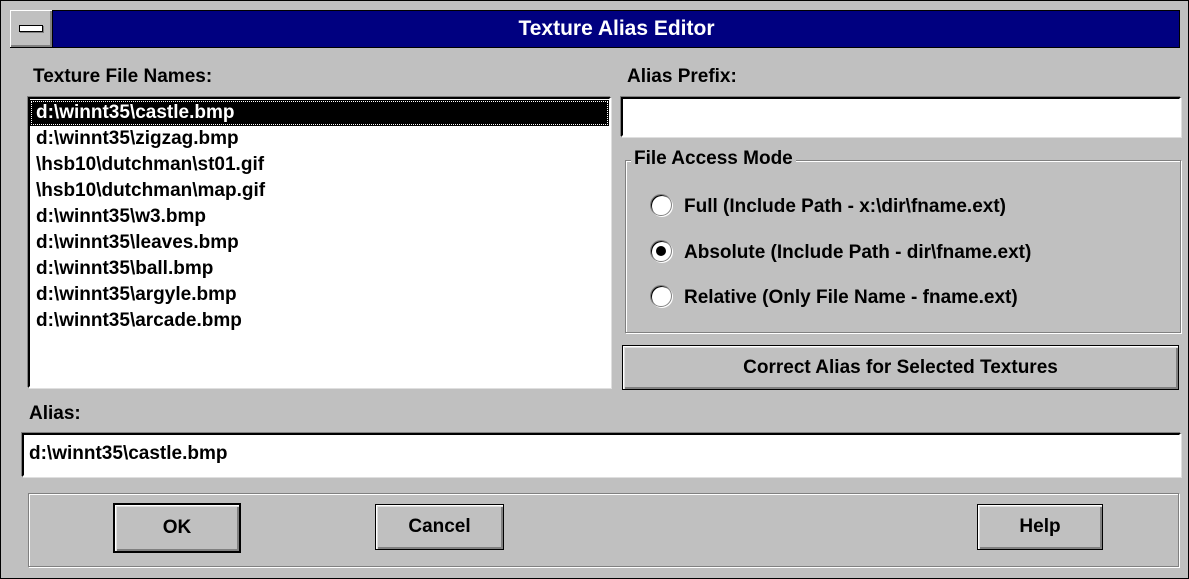 This screenshot has height=579, width=1189. I want to click on cancel-button: Cancel, so click(439, 527).